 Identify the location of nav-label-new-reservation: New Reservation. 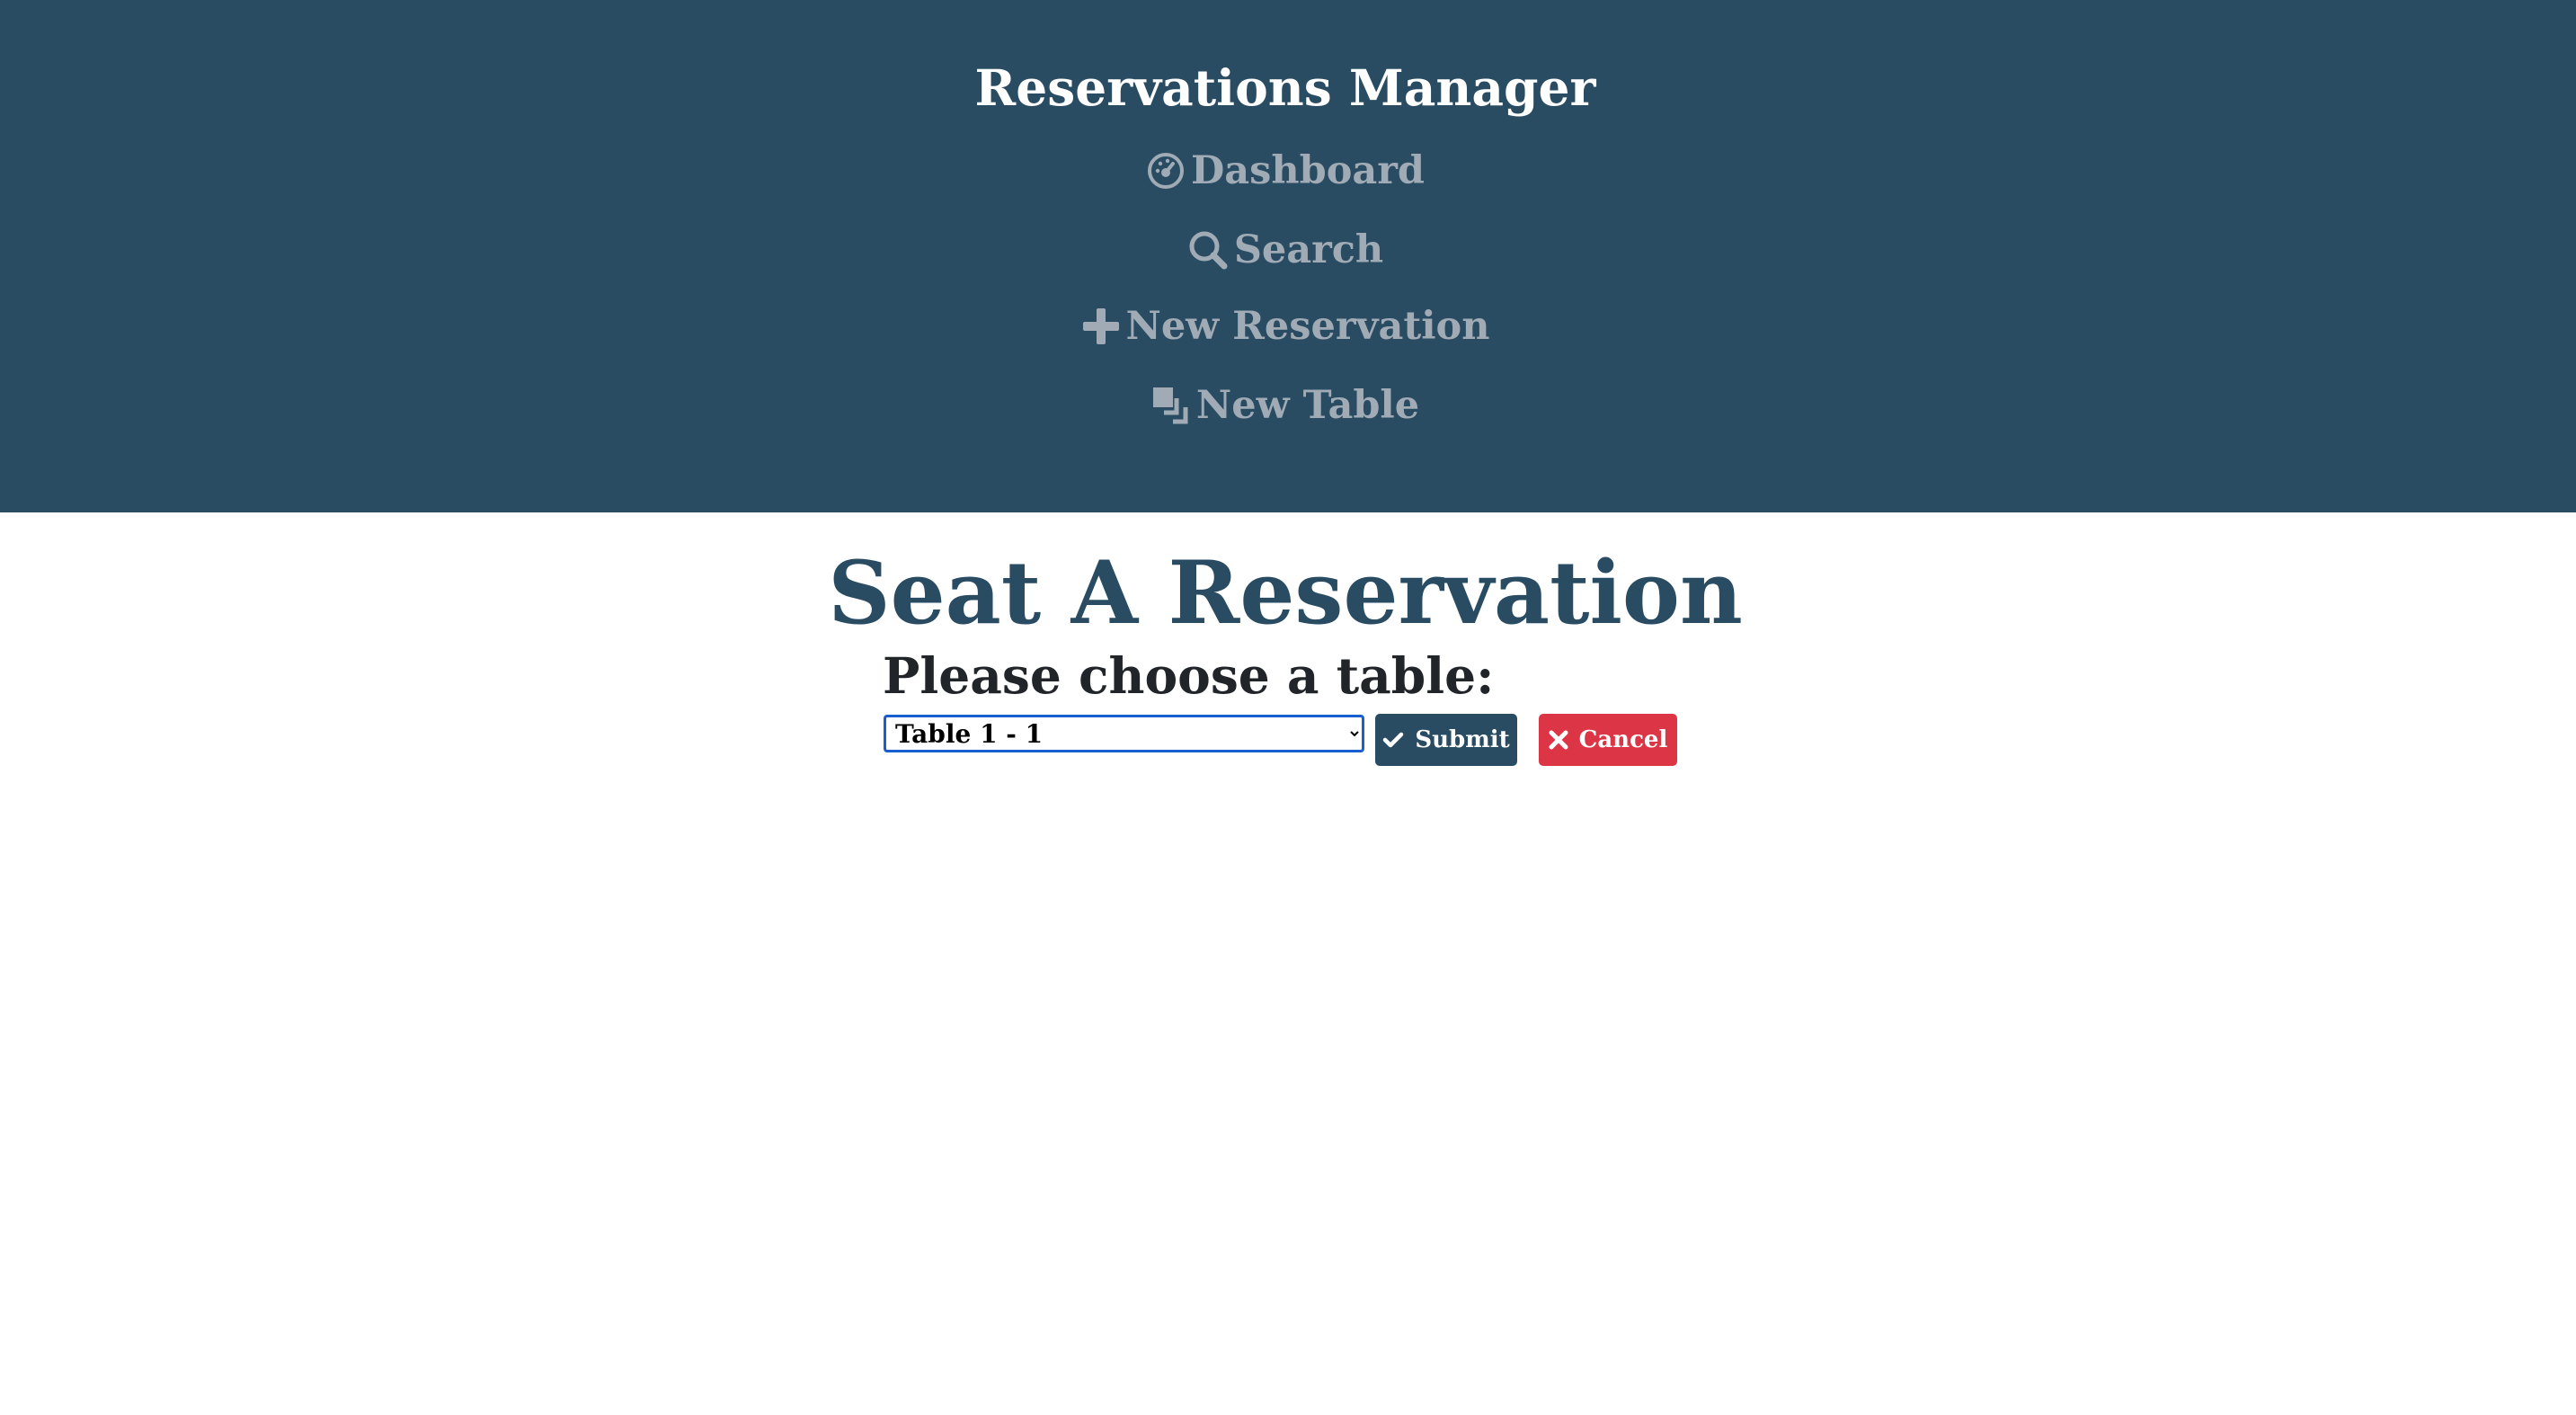
(1307, 326).